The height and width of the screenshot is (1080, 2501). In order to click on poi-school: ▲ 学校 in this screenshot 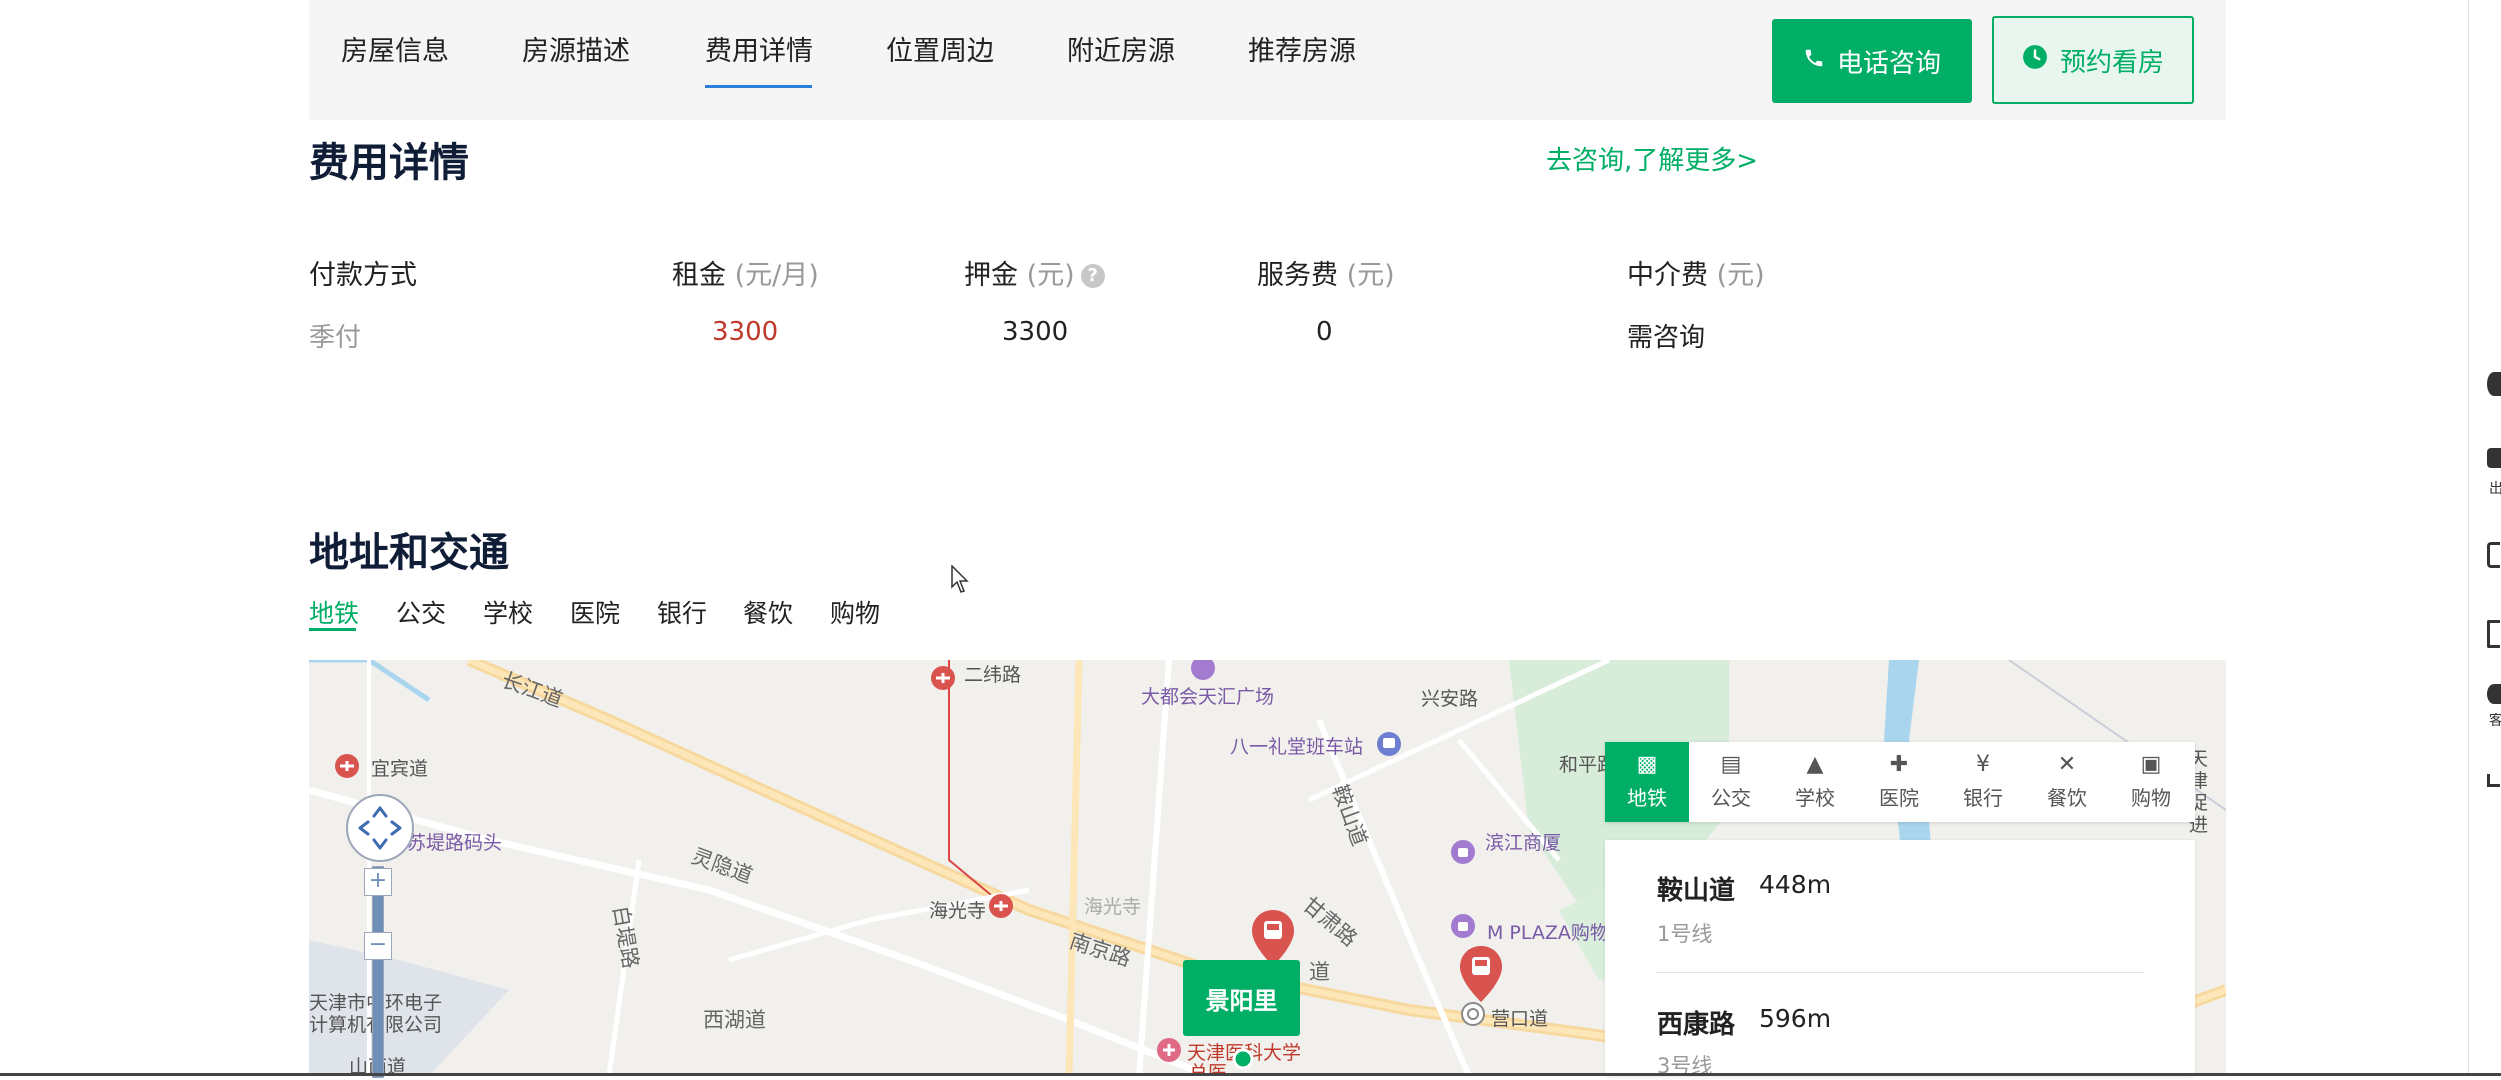, I will do `click(1815, 782)`.